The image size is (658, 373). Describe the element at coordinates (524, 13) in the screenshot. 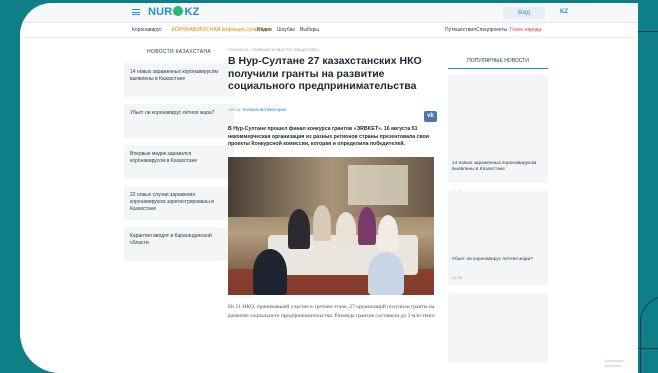

I see `login-button: Вxiд` at that location.